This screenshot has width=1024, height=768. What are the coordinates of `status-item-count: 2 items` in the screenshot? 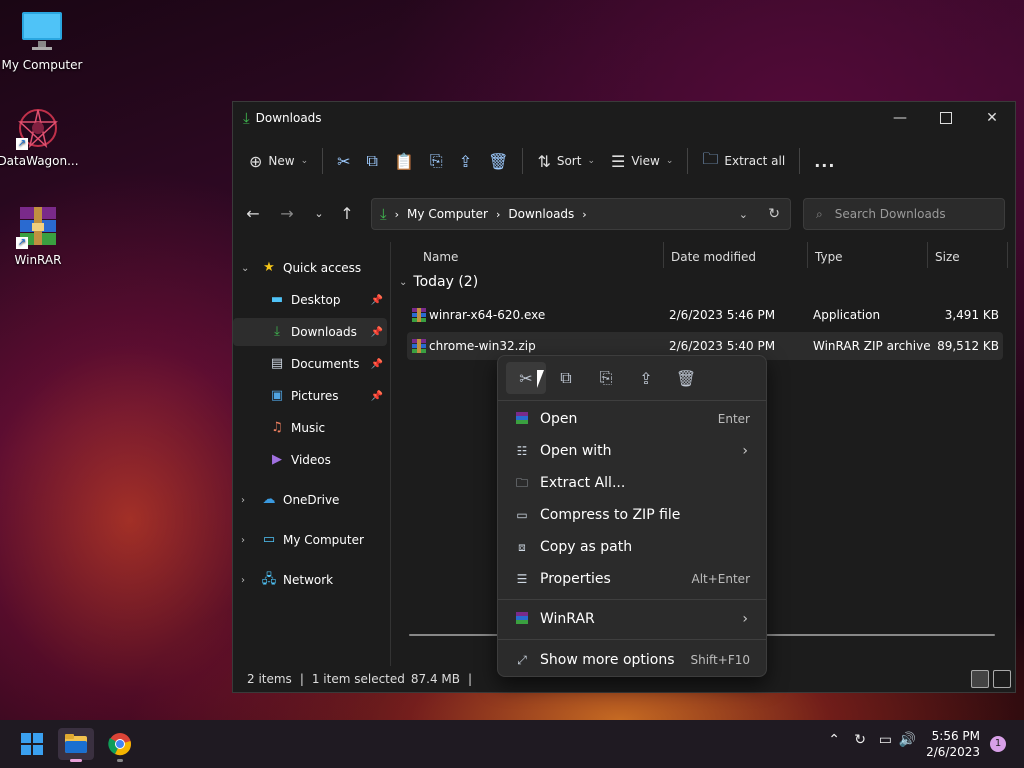 It's located at (269, 679).